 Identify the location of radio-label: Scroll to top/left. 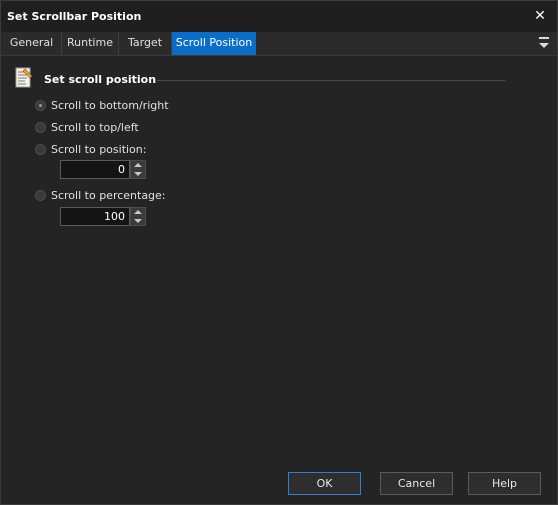
(95, 127).